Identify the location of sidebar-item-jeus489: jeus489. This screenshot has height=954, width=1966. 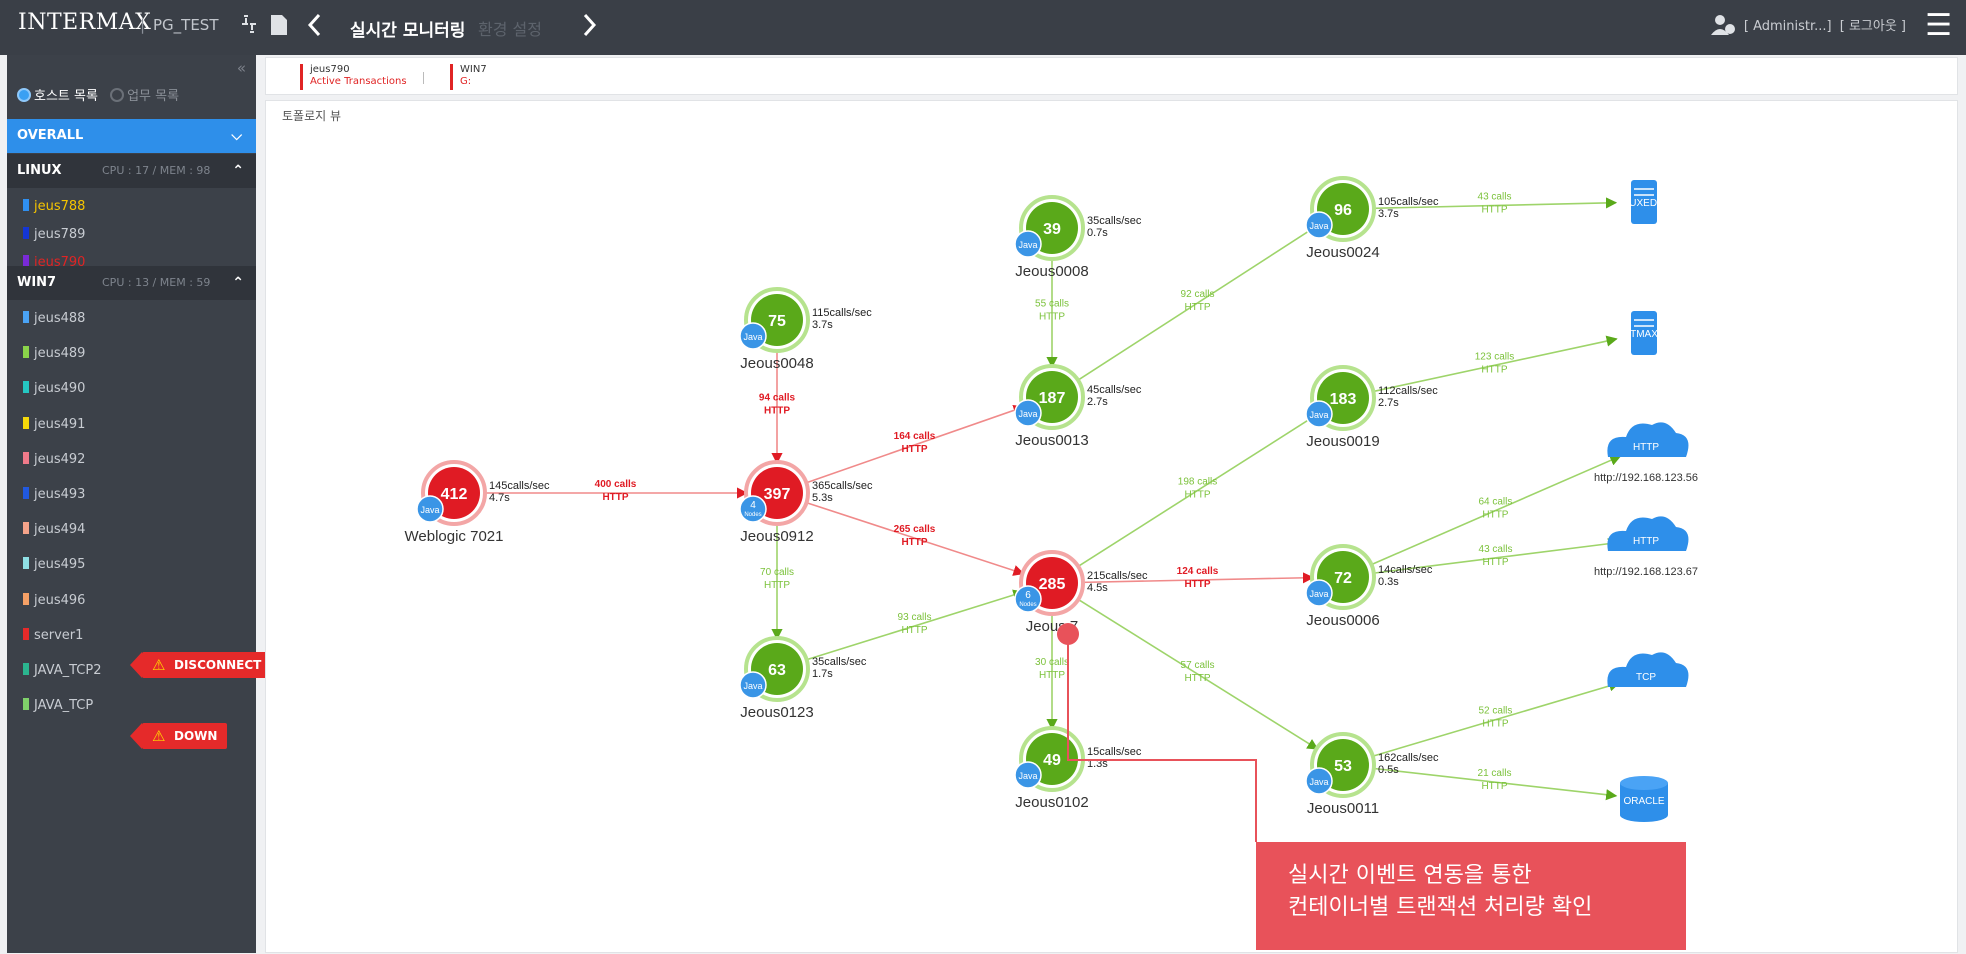
(131, 353).